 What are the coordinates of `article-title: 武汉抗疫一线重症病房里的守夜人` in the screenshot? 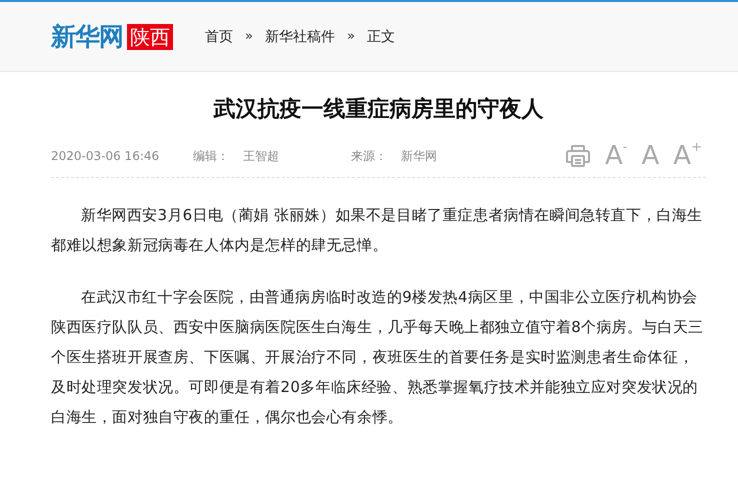 It's located at (378, 110).